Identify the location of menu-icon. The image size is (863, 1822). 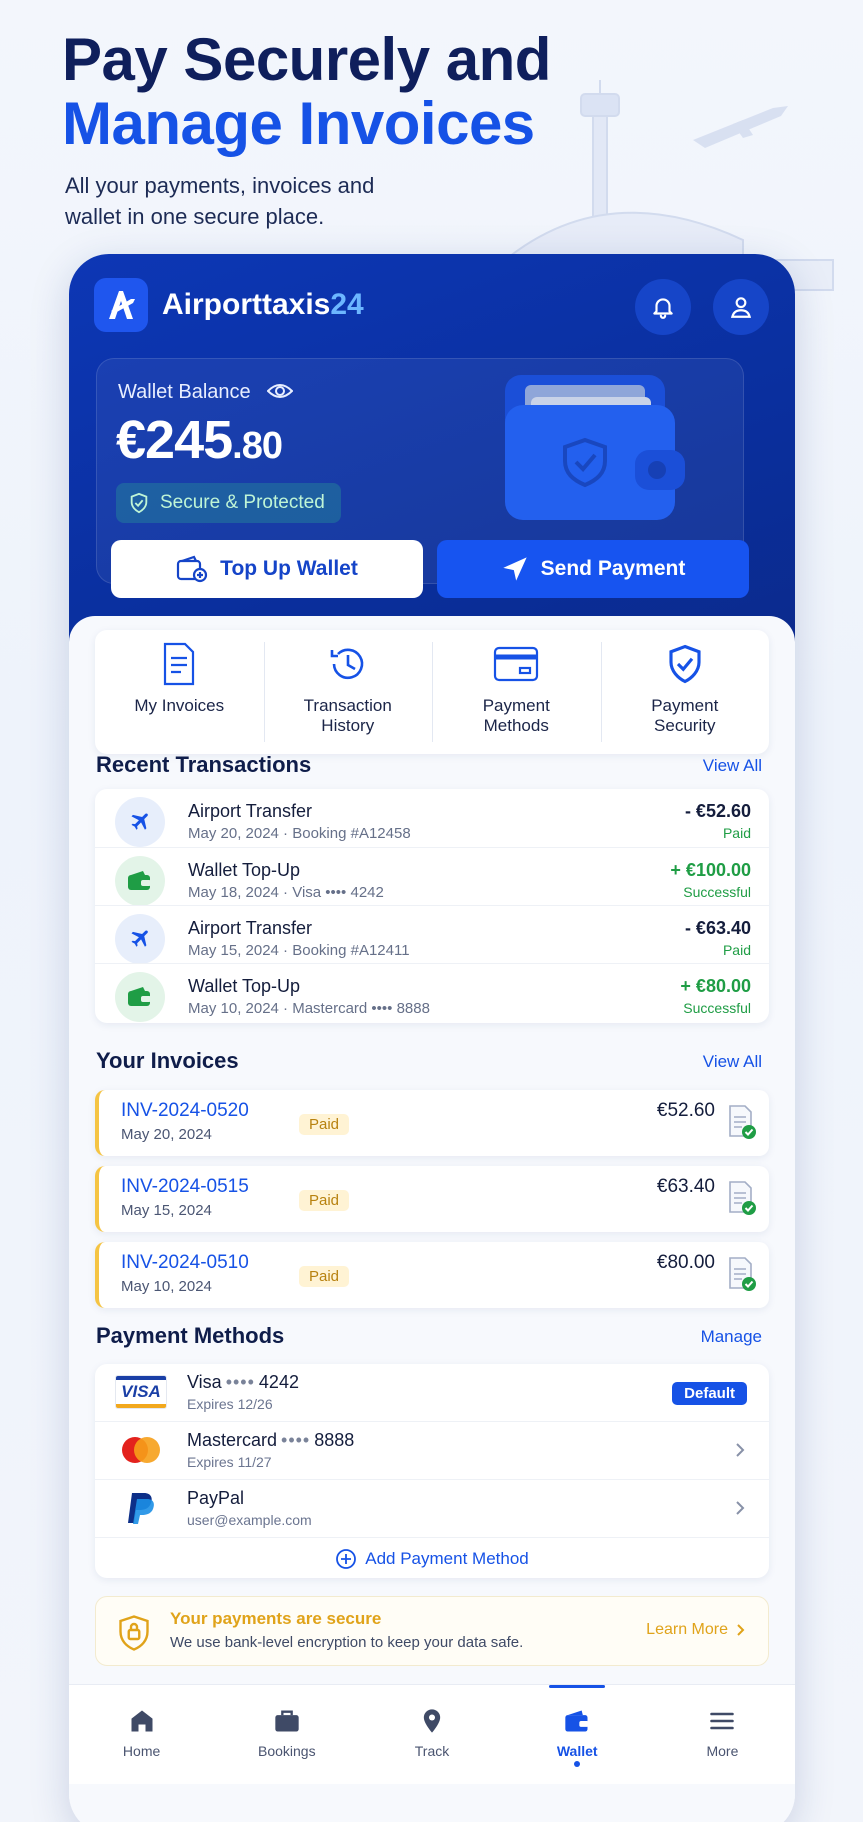
(722, 1721).